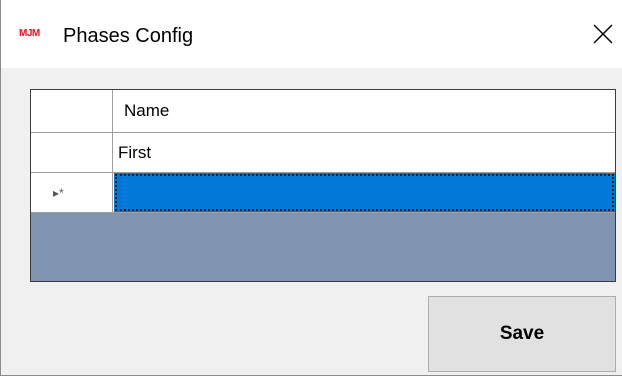 Image resolution: width=622 pixels, height=376 pixels. I want to click on close-icon, so click(603, 34).